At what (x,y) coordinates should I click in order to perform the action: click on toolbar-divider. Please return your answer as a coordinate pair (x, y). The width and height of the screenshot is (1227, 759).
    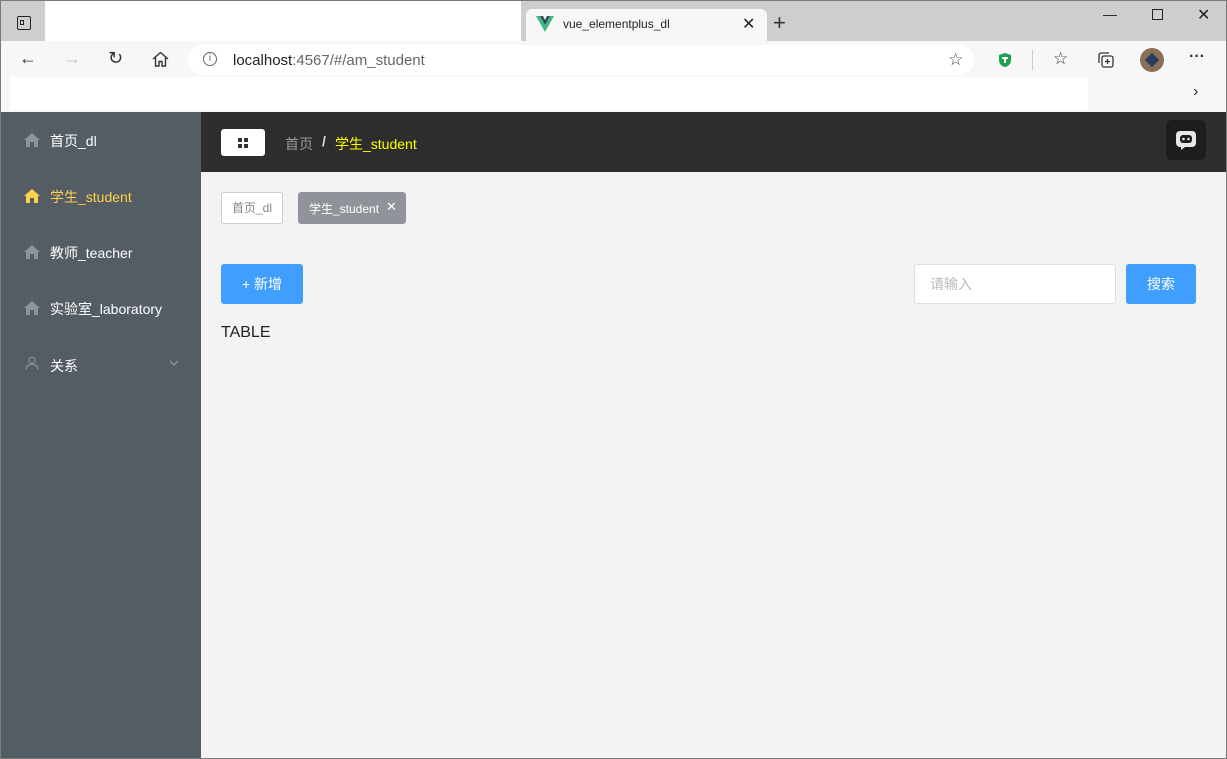
    Looking at the image, I should click on (1032, 60).